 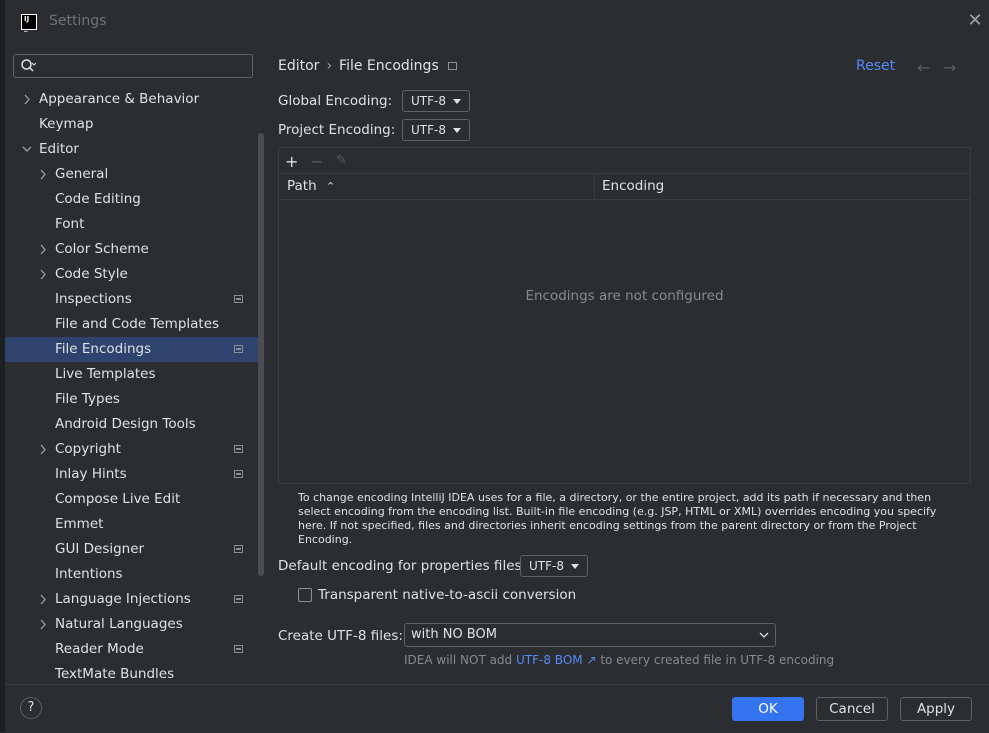 I want to click on breadcrumb-current: File Encodings, so click(x=389, y=66).